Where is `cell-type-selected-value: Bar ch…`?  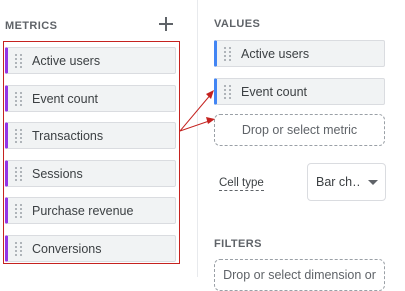
cell-type-selected-value: Bar ch… is located at coordinates (338, 182).